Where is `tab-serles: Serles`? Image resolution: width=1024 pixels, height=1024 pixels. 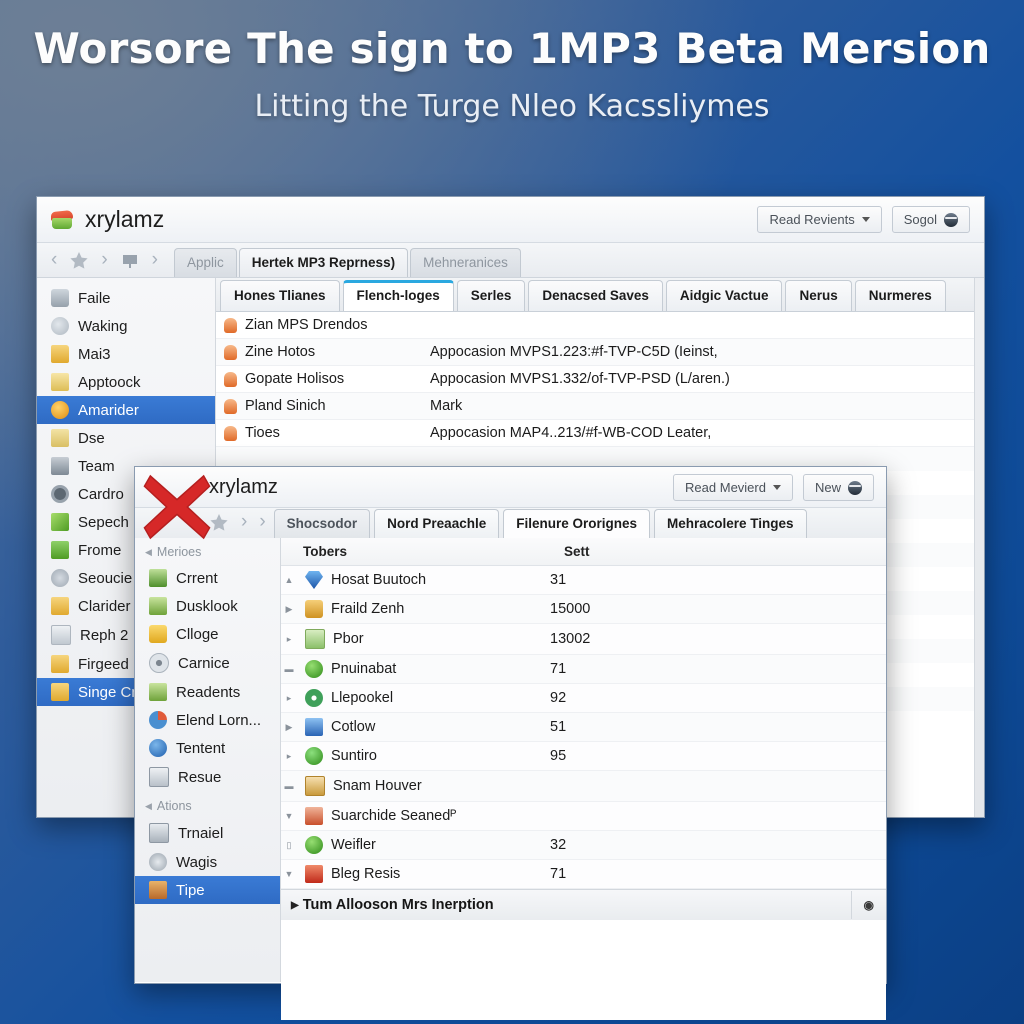 tab-serles: Serles is located at coordinates (491, 295).